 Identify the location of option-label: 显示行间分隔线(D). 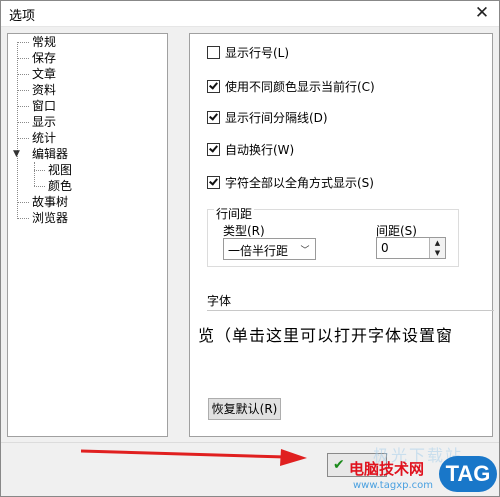
(276, 117).